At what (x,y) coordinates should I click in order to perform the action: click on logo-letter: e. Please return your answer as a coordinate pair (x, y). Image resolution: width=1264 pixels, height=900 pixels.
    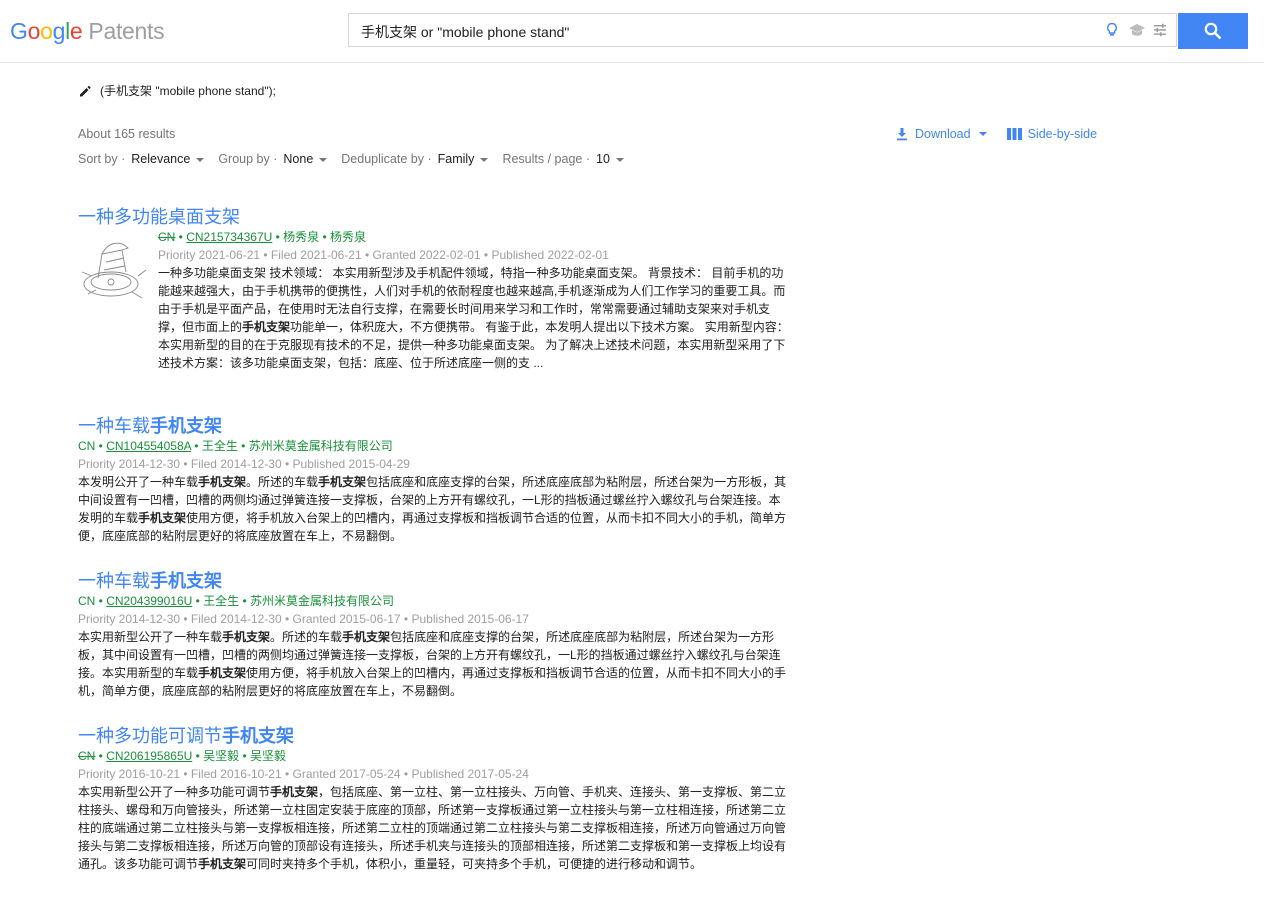
    Looking at the image, I should click on (76, 31).